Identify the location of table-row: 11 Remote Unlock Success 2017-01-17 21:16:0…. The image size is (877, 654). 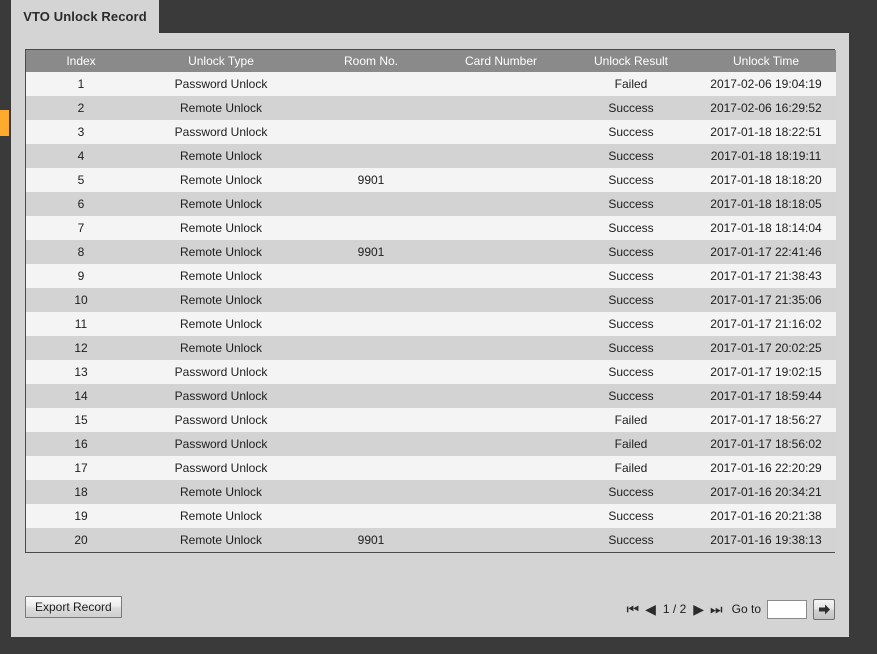
(431, 324).